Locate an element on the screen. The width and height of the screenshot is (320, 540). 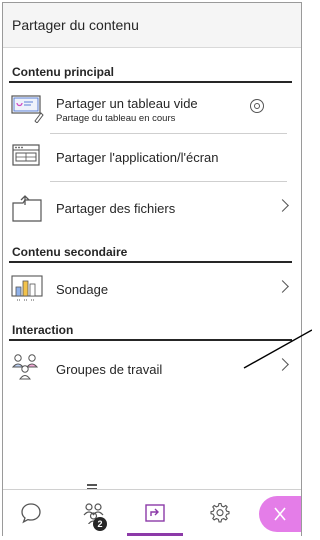
panel-header: Partager du contenu is located at coordinates (152, 25).